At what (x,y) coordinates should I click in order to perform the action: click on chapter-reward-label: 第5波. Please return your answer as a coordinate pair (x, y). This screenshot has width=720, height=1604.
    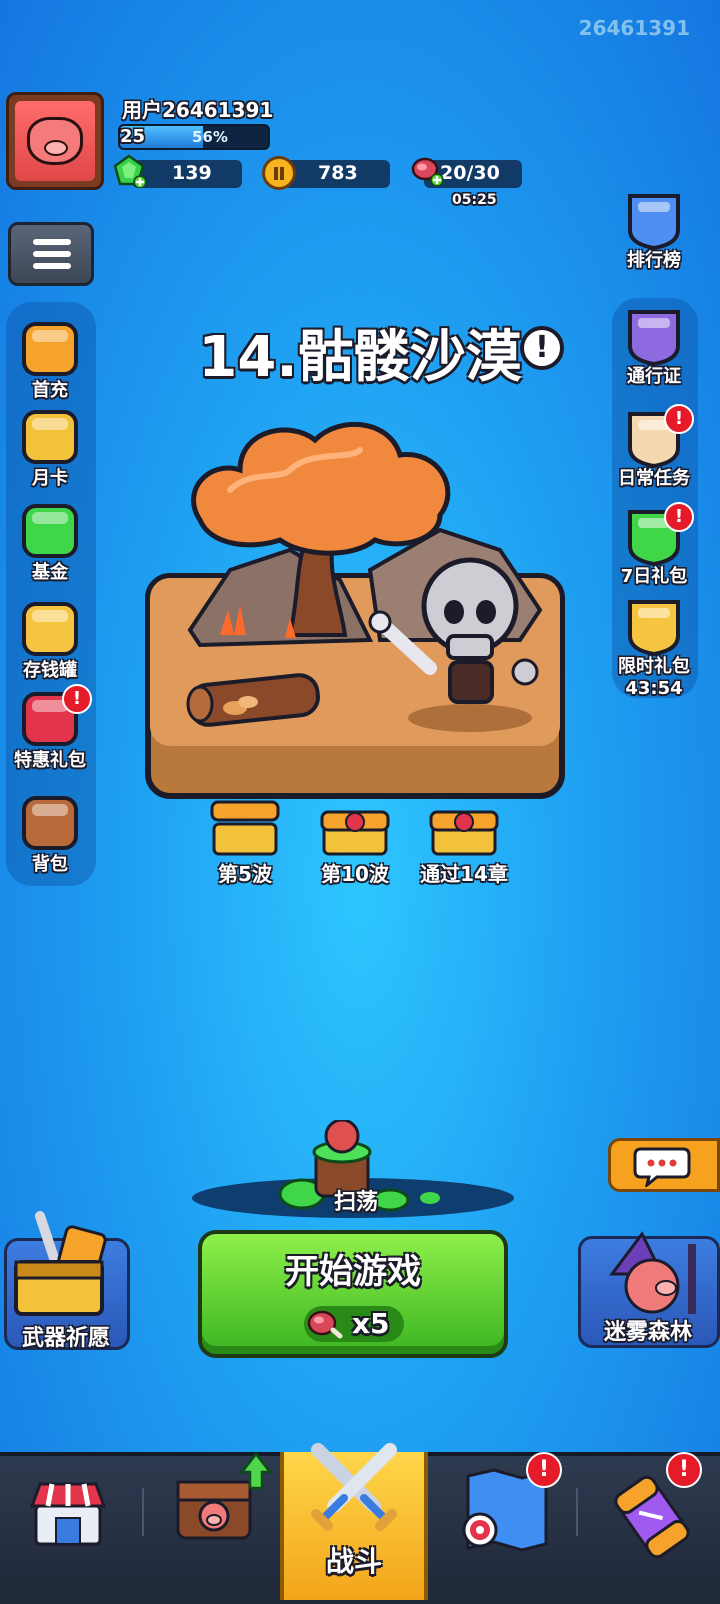
    Looking at the image, I should click on (245, 874).